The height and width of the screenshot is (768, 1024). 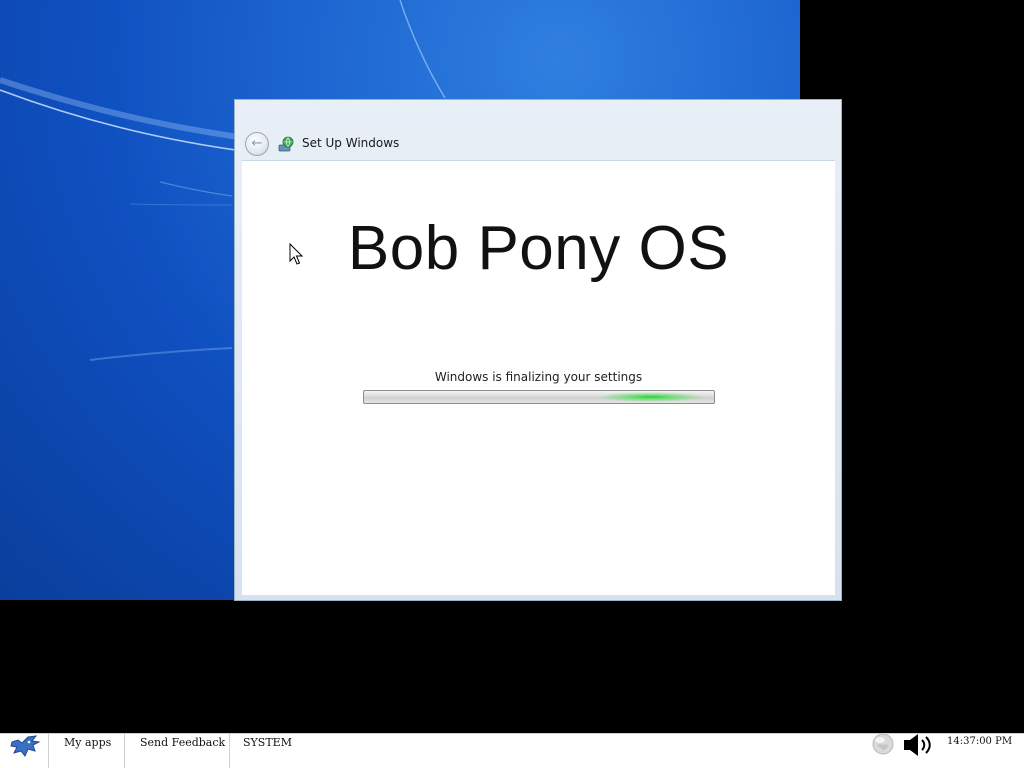 What do you see at coordinates (538, 130) in the screenshot?
I see `title-bar: ← Set Up Windows` at bounding box center [538, 130].